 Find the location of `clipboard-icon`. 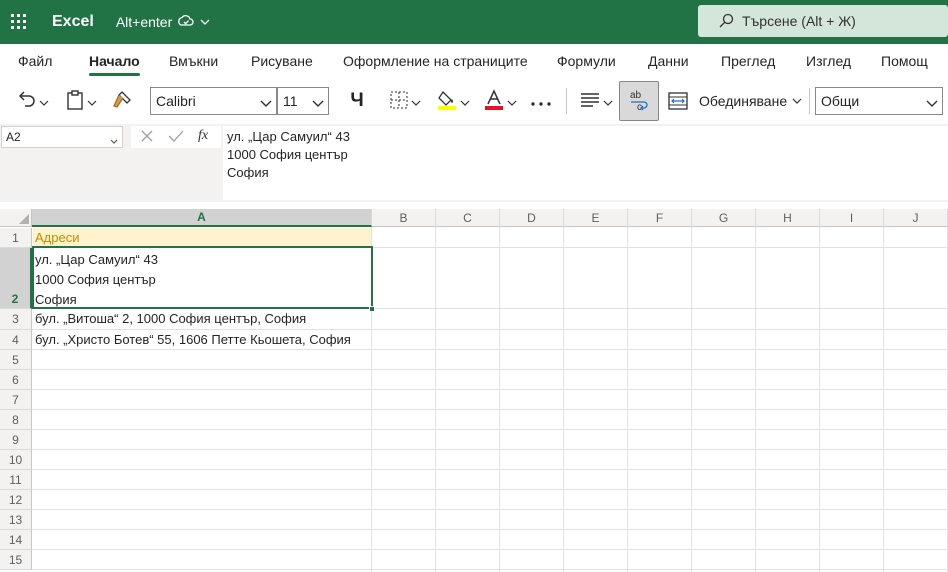

clipboard-icon is located at coordinates (75, 101).